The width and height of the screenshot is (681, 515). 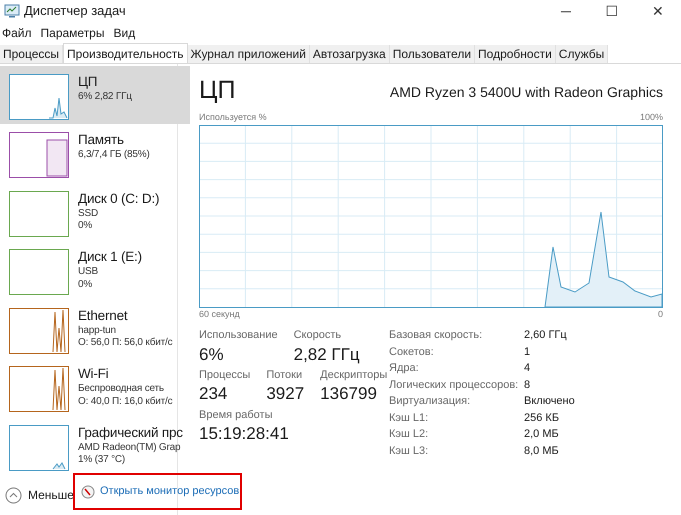 I want to click on sidebar-item: Диск 0 (C: D:) SSD 0%, so click(x=95, y=212).